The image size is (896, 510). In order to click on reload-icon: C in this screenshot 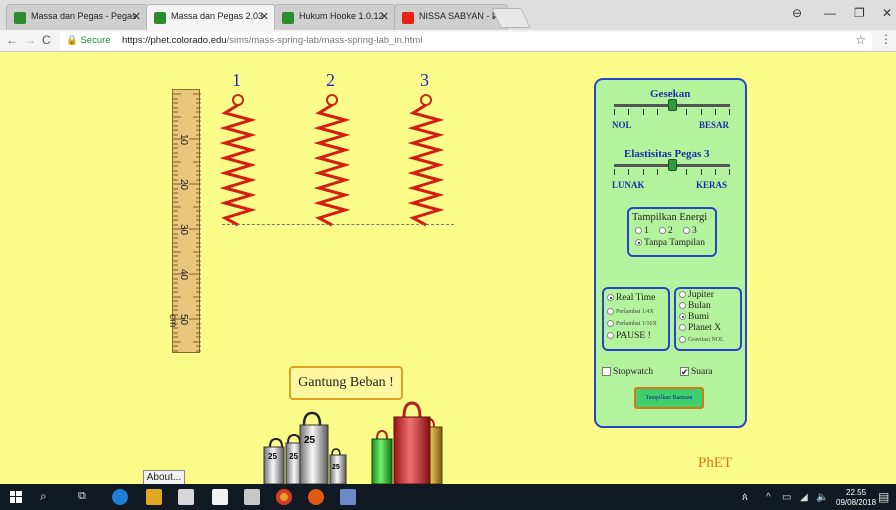, I will do `click(46, 40)`.